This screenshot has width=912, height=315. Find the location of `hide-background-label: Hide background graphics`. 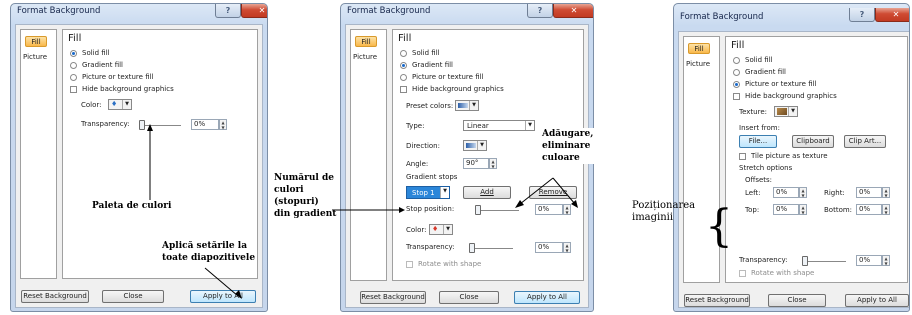

hide-background-label: Hide background graphics is located at coordinates (791, 96).